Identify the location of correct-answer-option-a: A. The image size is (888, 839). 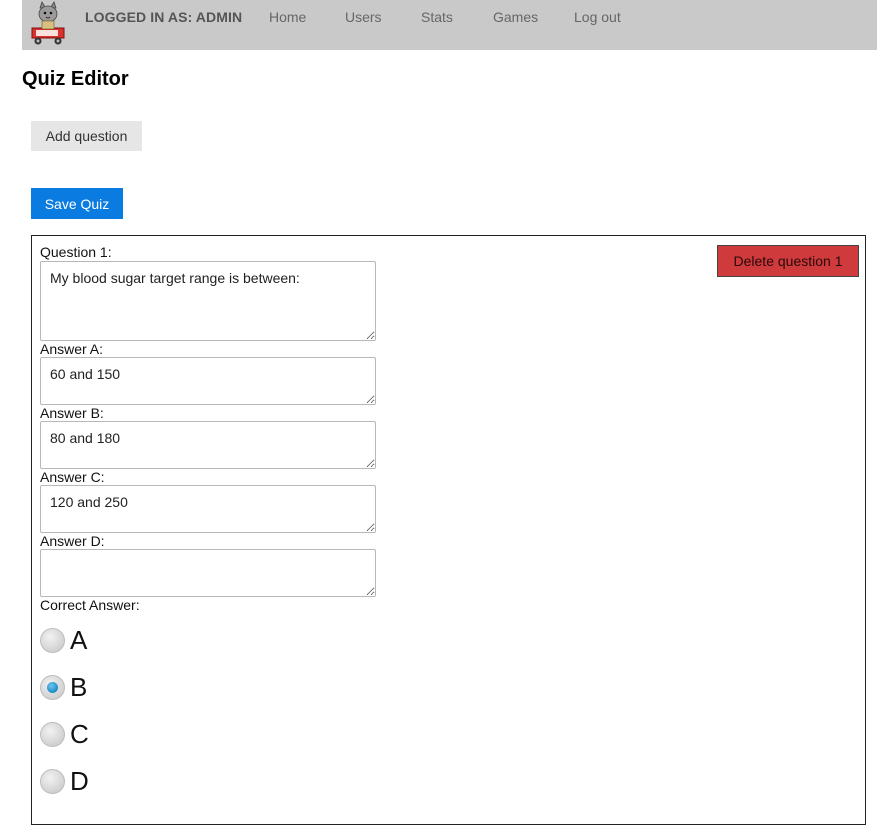
(63, 640).